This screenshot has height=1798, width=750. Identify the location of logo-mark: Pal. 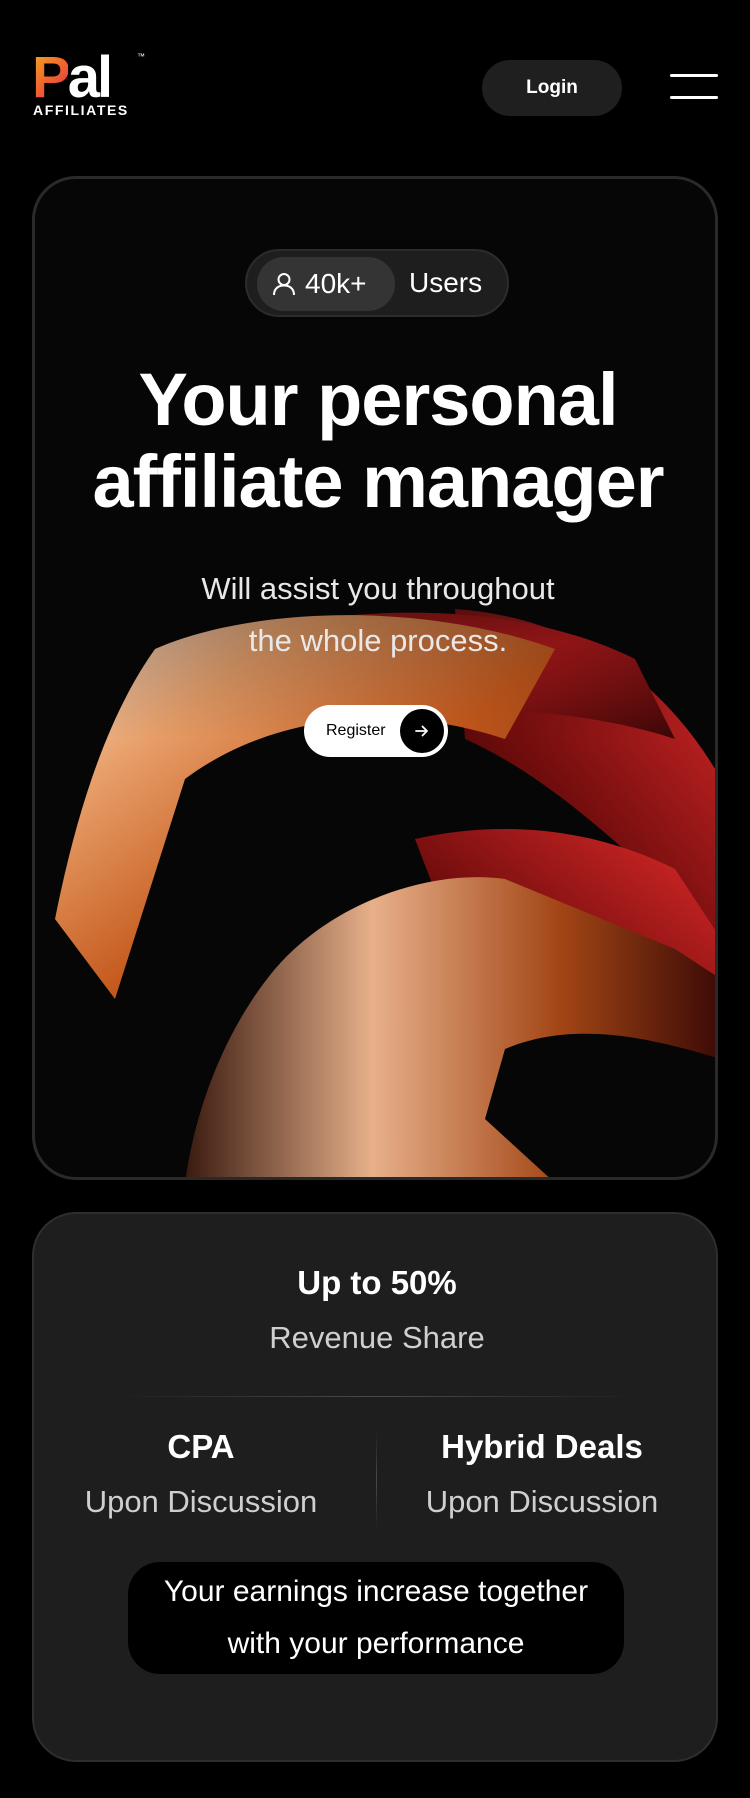
(72, 77).